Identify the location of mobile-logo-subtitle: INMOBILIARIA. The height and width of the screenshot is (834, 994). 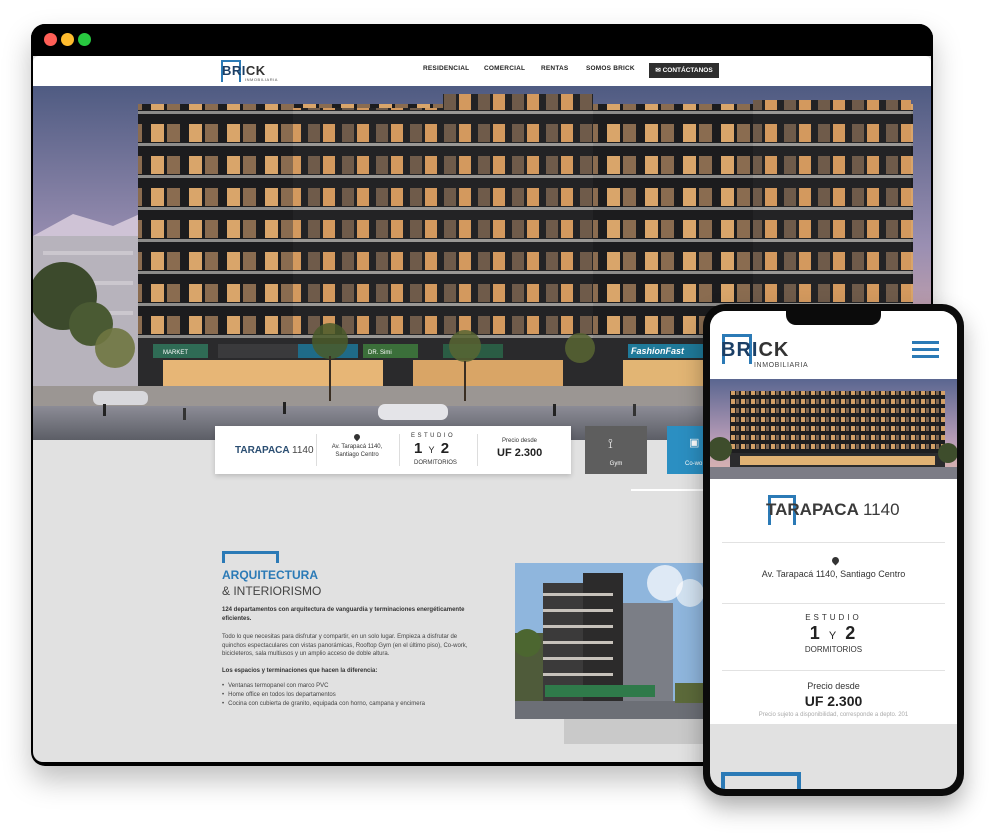
(781, 365).